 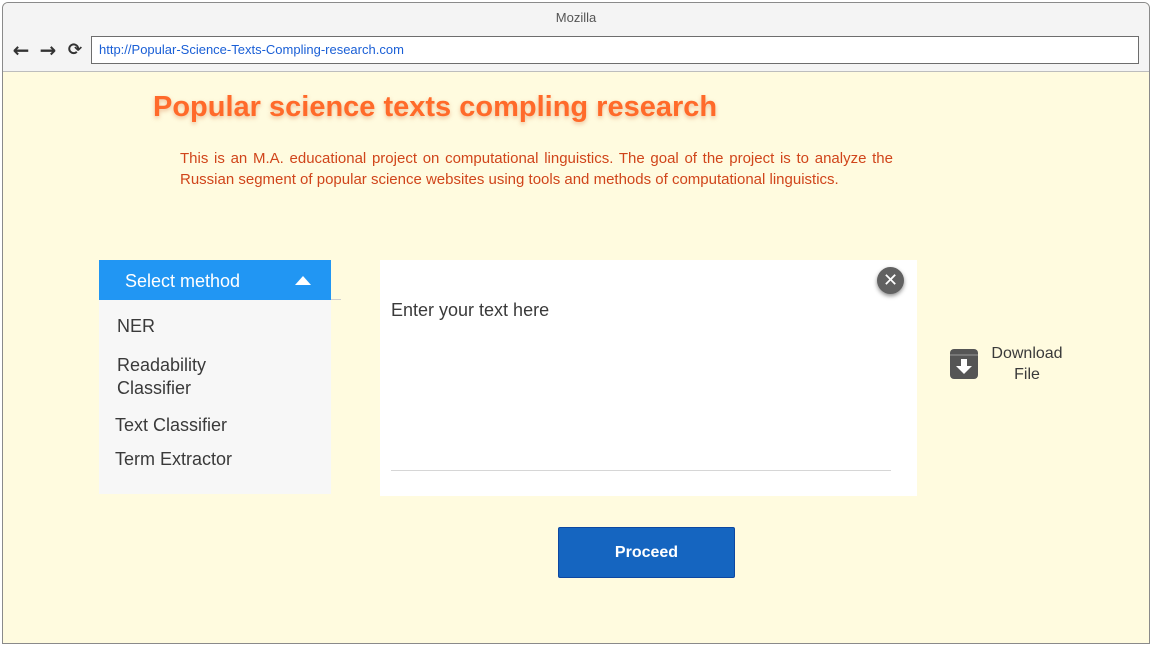 What do you see at coordinates (192, 377) in the screenshot?
I see `method-option-readability-classifier: Readability Classifier` at bounding box center [192, 377].